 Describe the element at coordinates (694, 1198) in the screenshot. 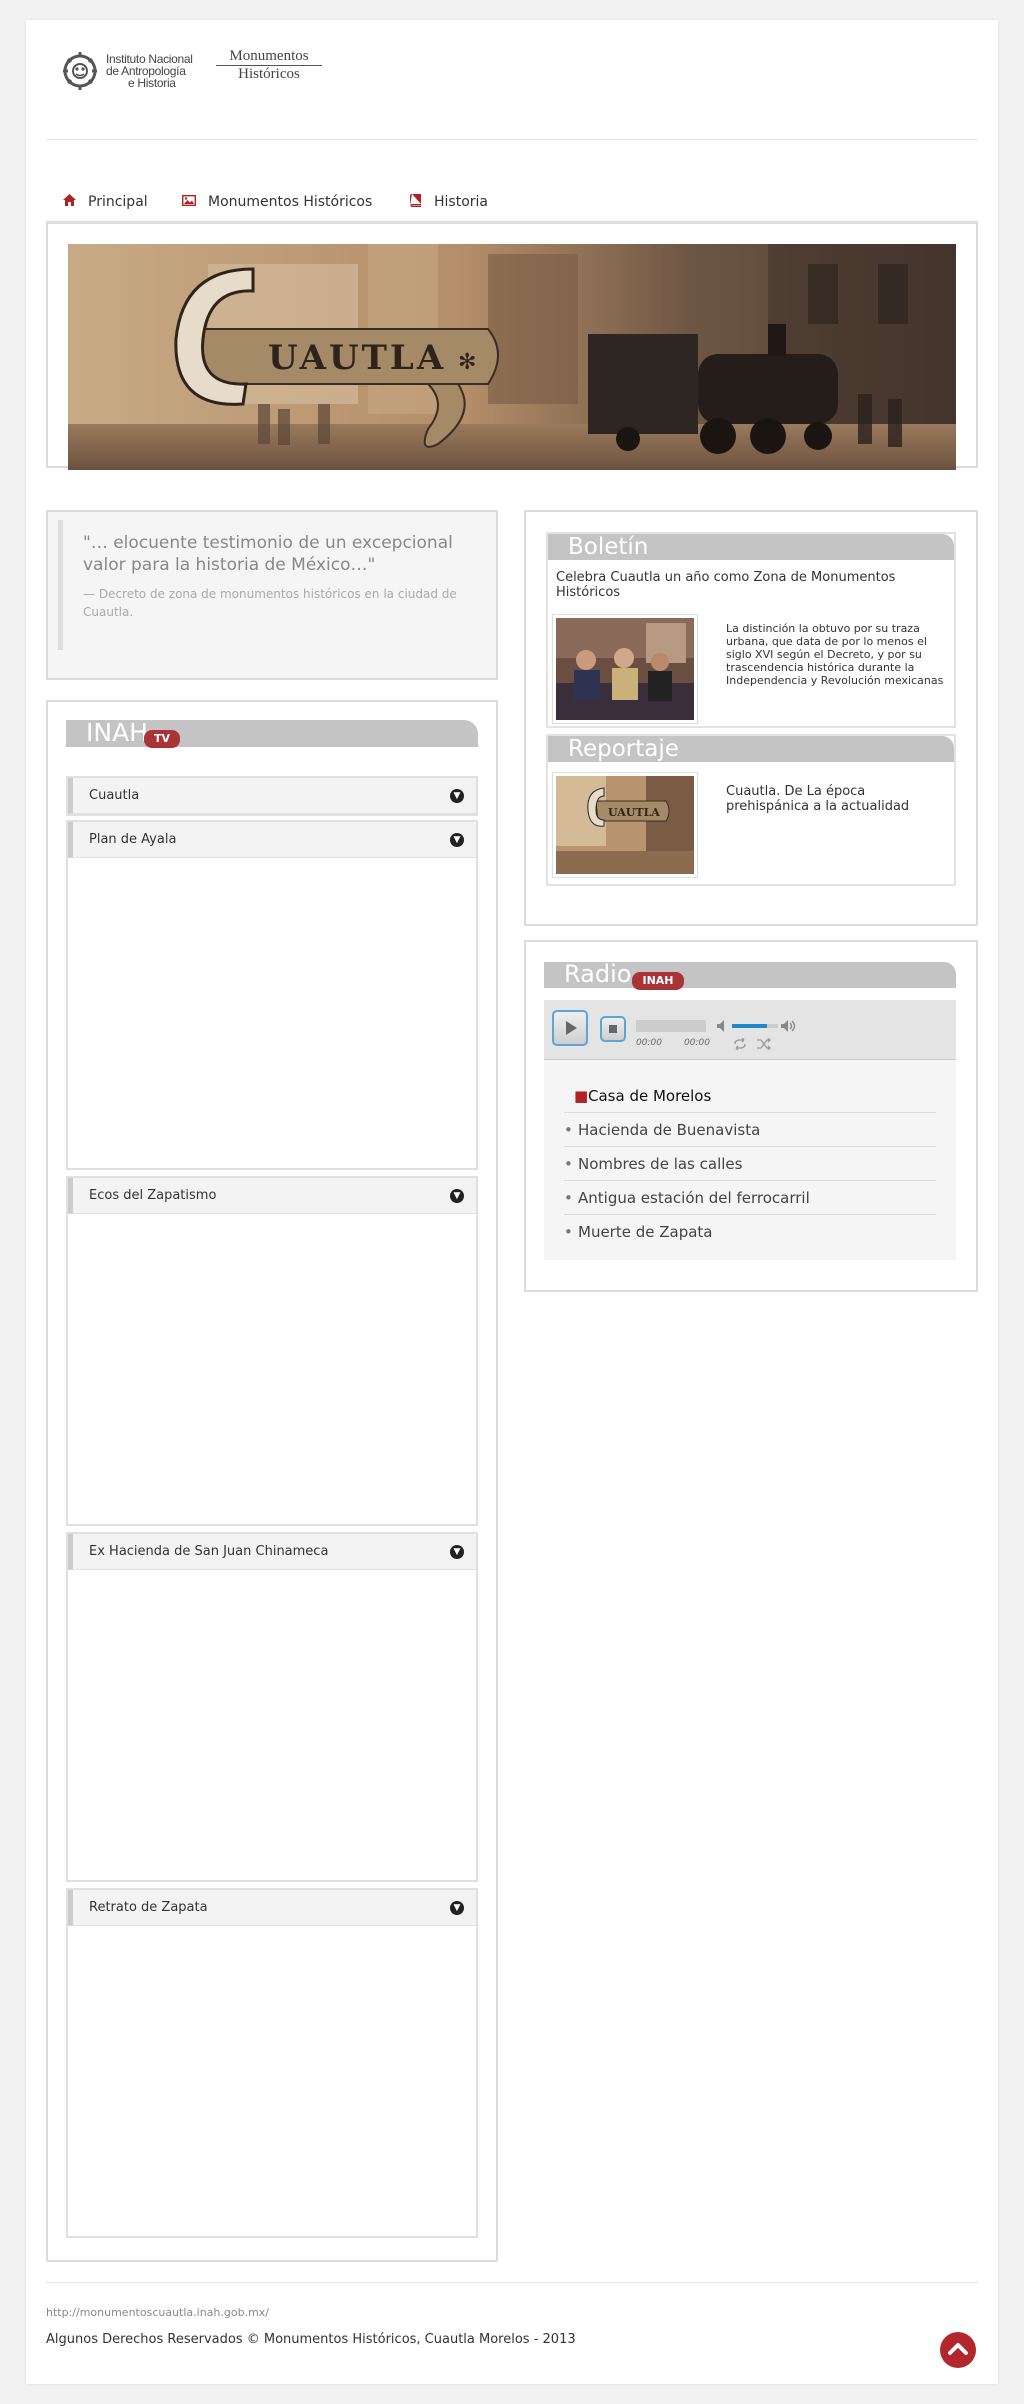

I see `playlist-item-label: Antigua estación del ferrocarril` at that location.